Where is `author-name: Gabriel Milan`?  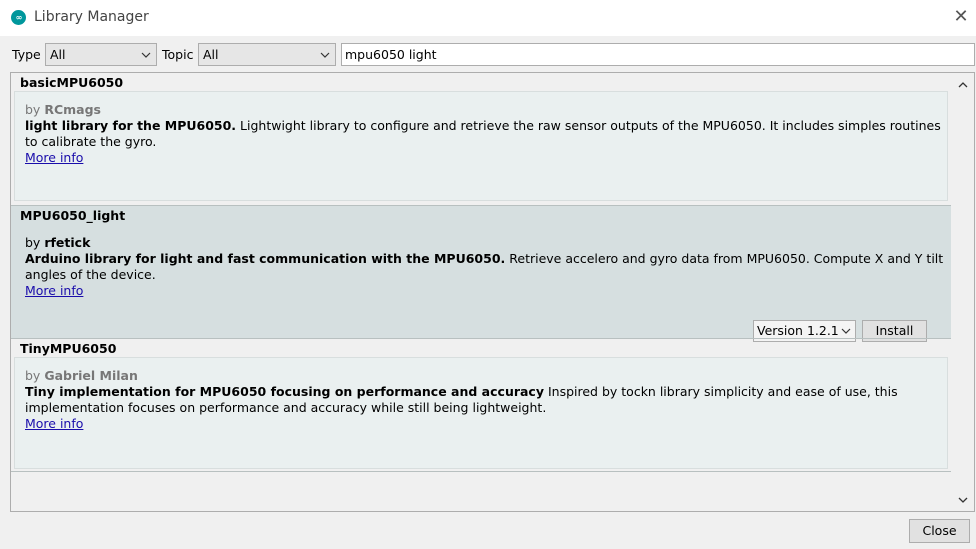
author-name: Gabriel Milan is located at coordinates (91, 375).